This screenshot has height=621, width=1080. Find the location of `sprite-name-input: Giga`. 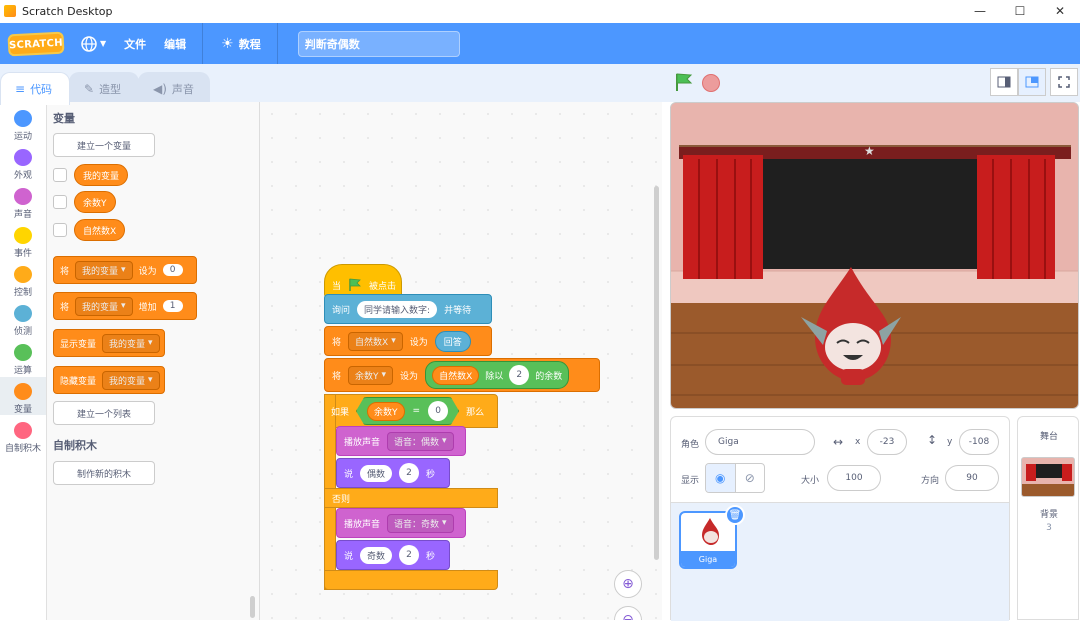

sprite-name-input: Giga is located at coordinates (760, 442).